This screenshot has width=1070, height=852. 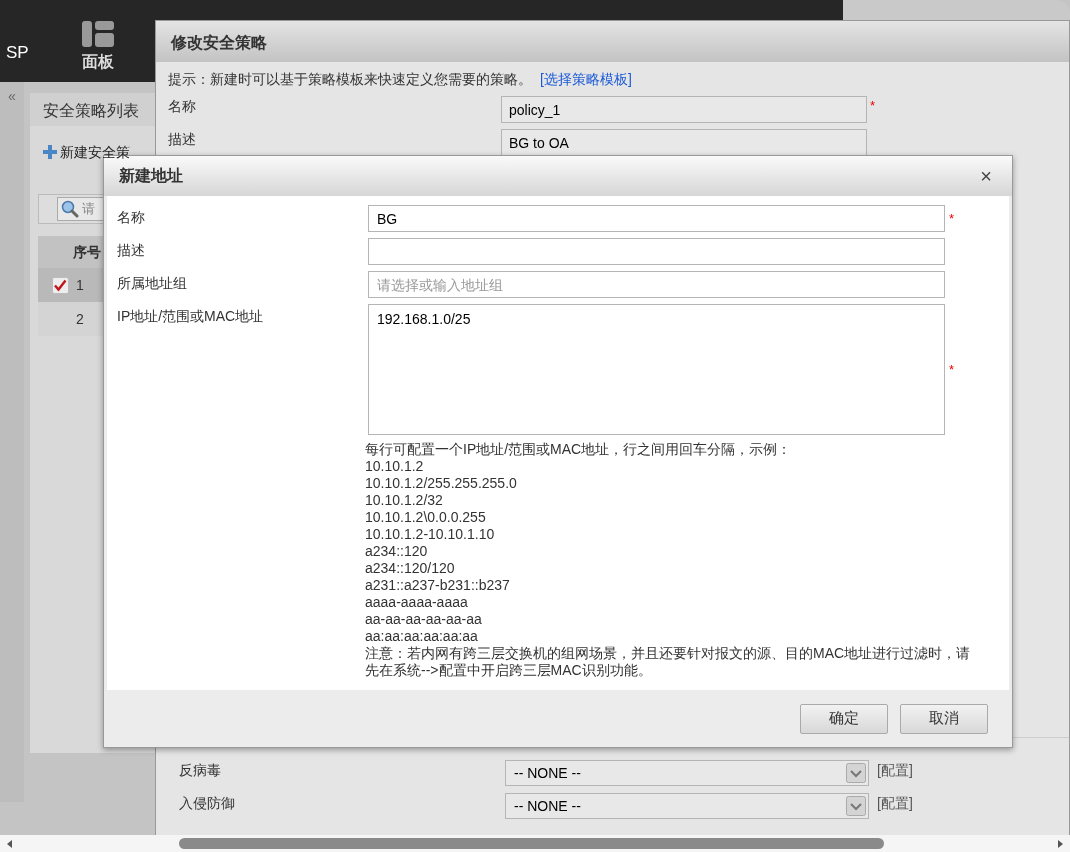 I want to click on brand-name: SP, so click(x=17, y=53).